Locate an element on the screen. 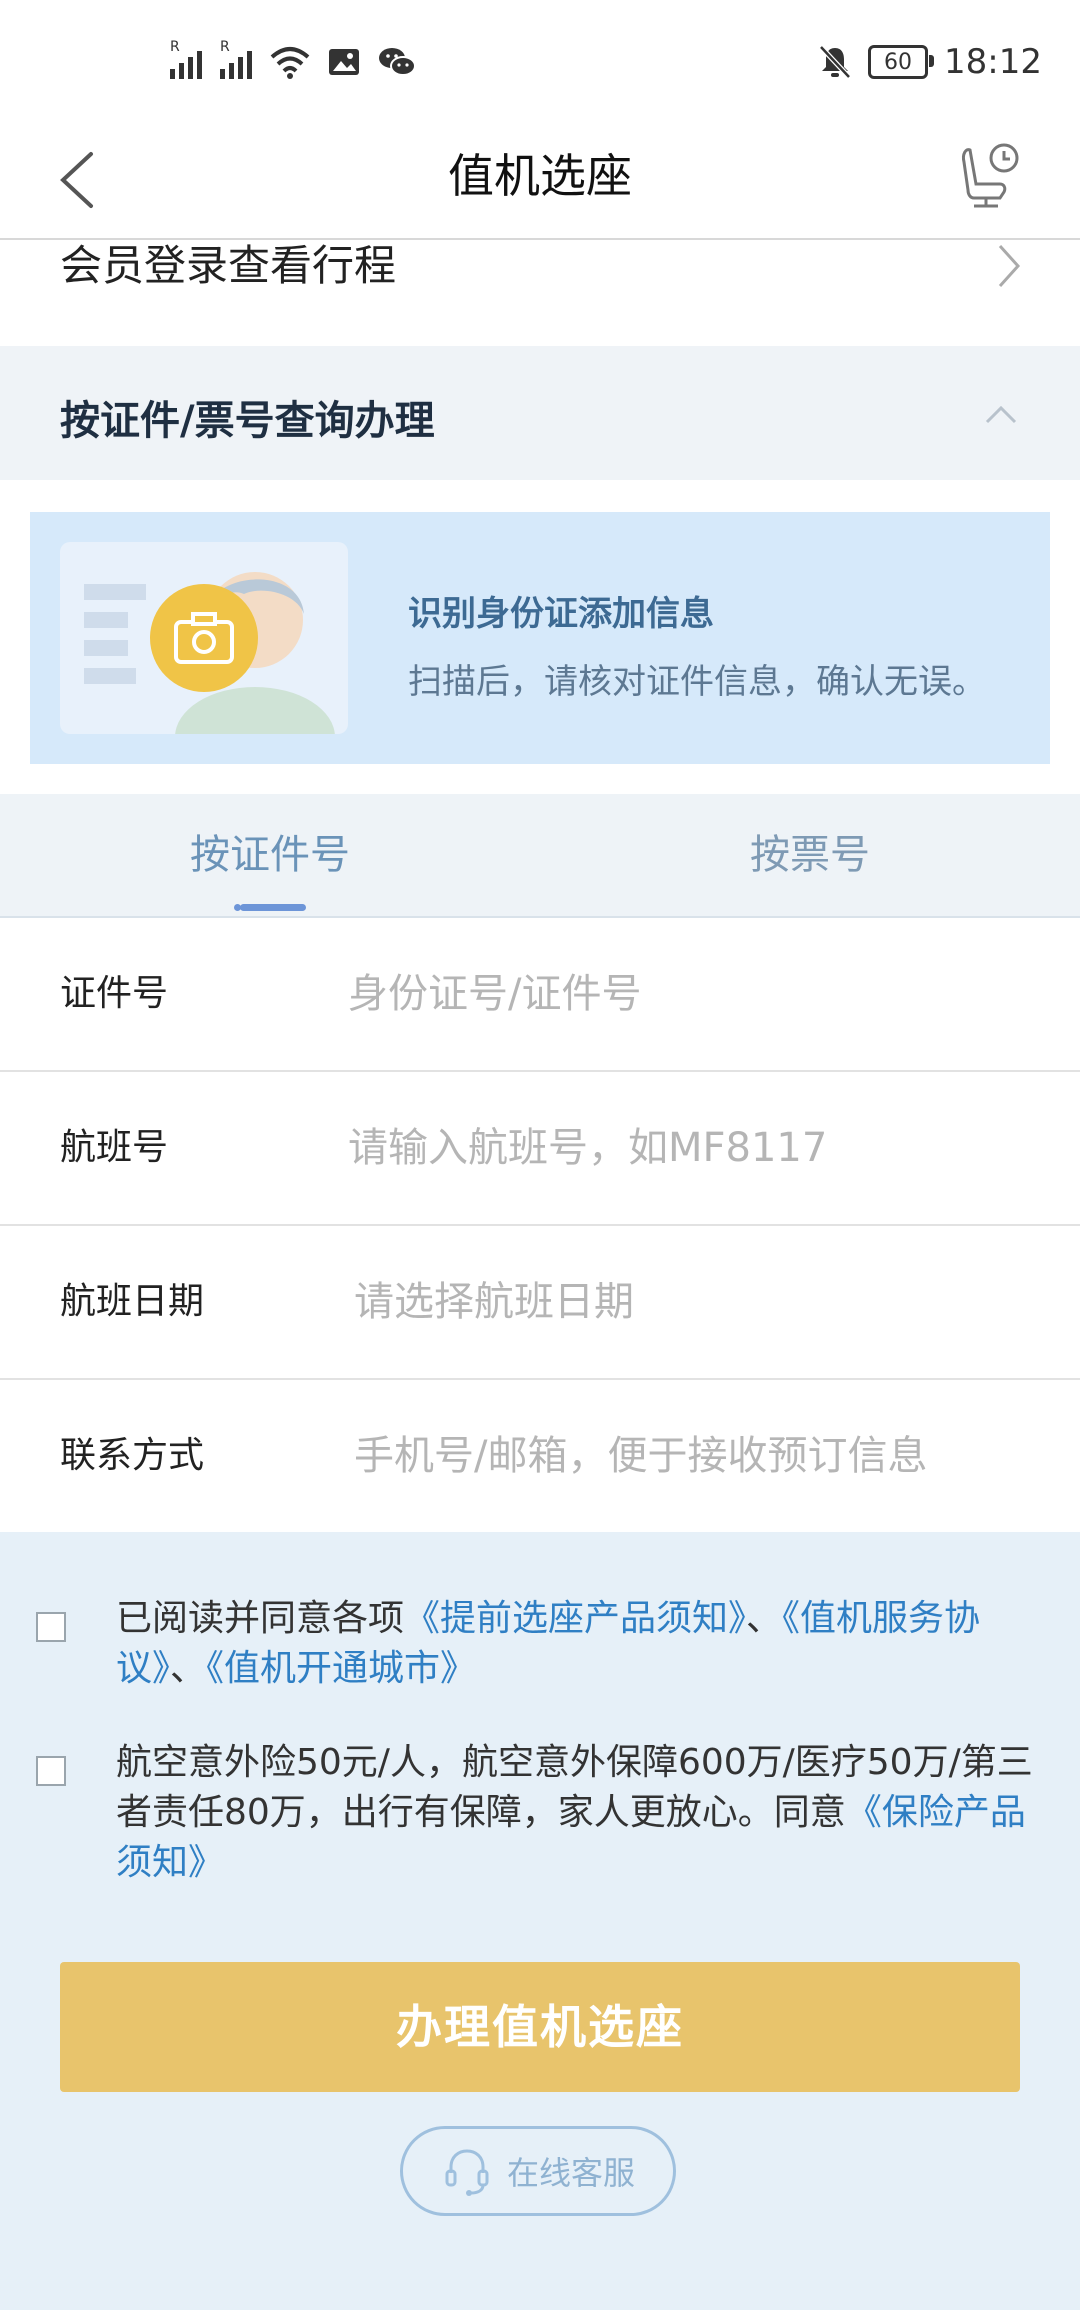 Image resolution: width=1080 pixels, height=2310 pixels. status-left-icons: R R is located at coordinates (293, 61).